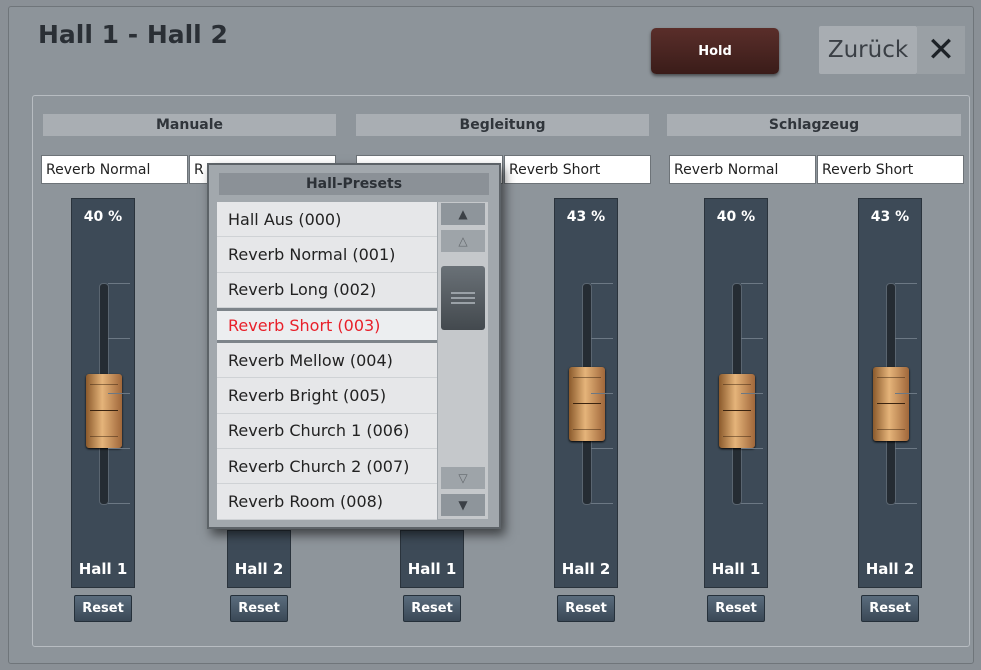 Image resolution: width=981 pixels, height=670 pixels. I want to click on scroll-up-icon: △, so click(463, 241).